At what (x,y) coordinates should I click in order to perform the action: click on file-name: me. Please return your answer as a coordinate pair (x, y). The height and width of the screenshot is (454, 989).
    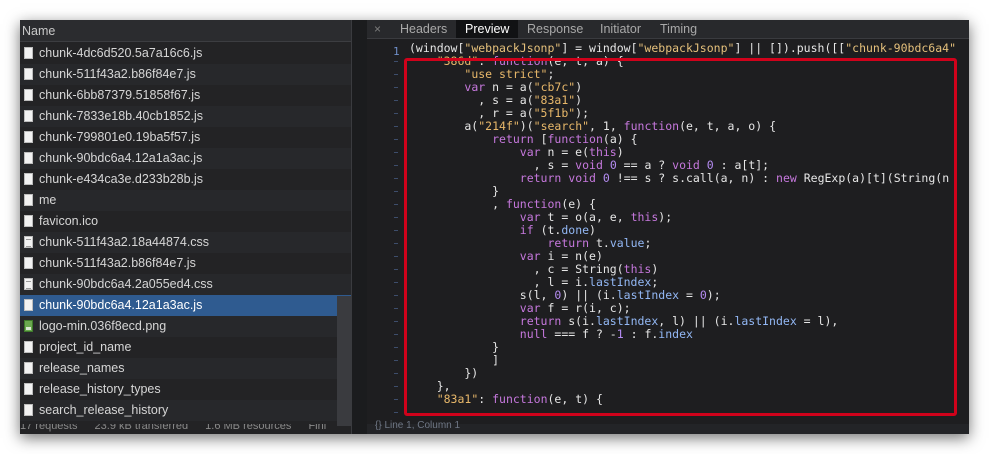
    Looking at the image, I should click on (48, 200).